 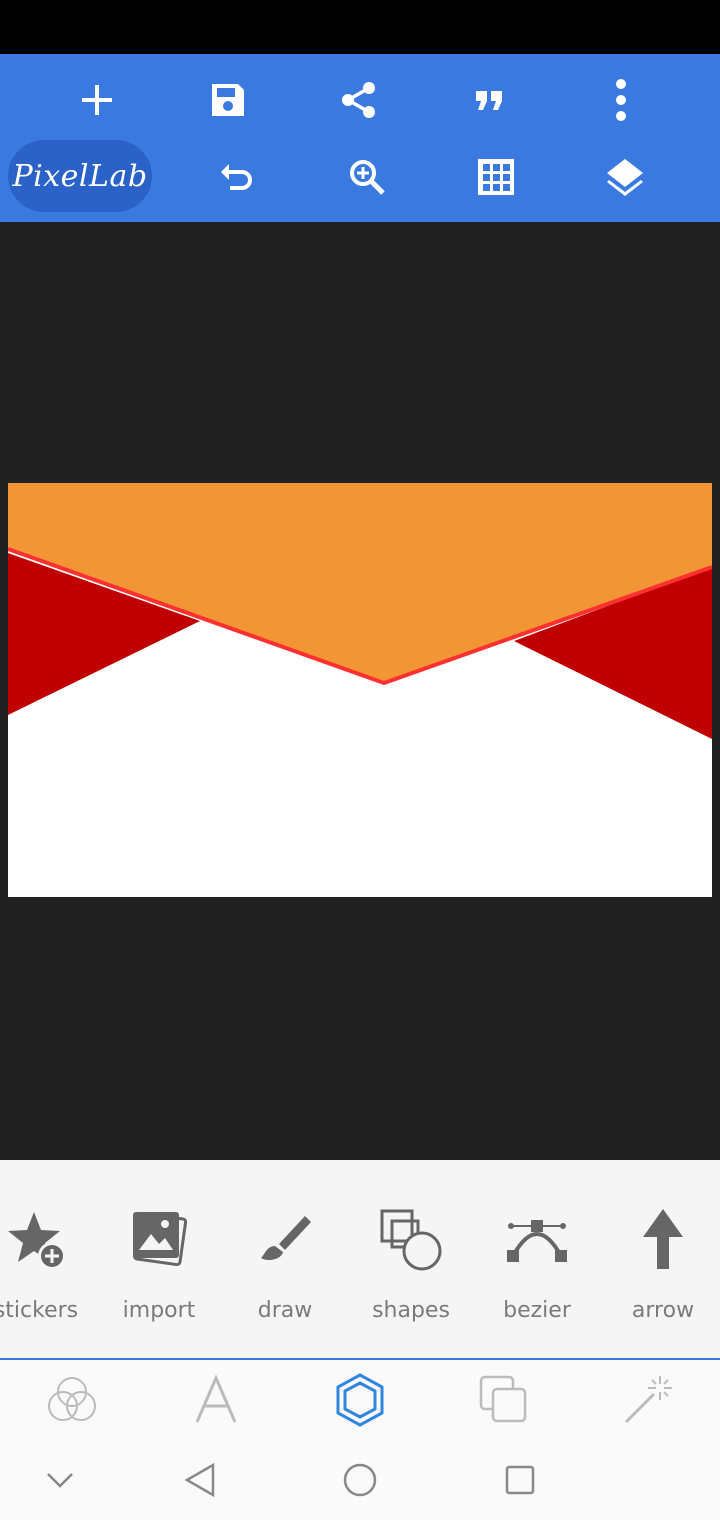 What do you see at coordinates (49, 1240) in the screenshot?
I see `star-add-icon` at bounding box center [49, 1240].